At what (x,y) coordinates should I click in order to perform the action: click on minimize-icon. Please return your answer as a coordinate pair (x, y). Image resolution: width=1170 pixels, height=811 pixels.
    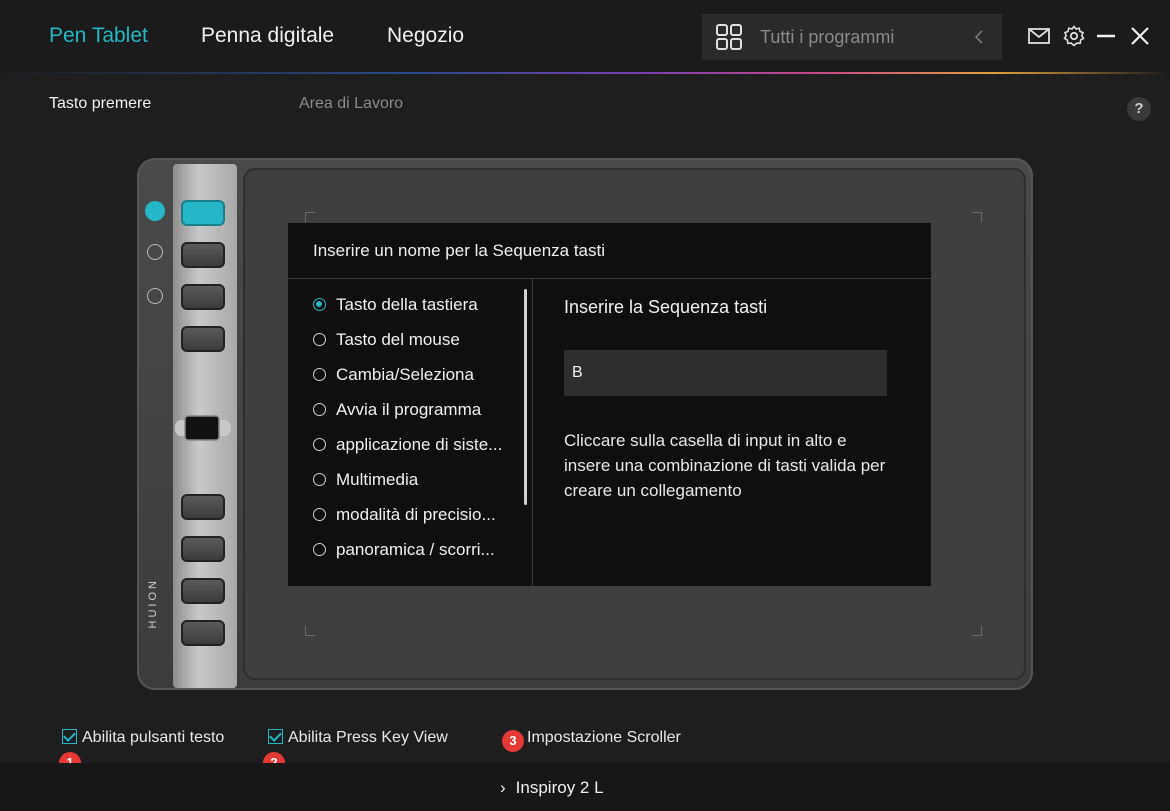
    Looking at the image, I should click on (1106, 36).